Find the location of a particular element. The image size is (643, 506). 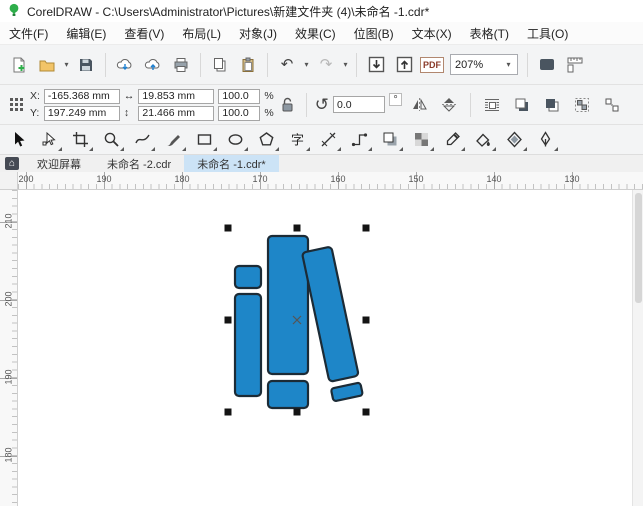

book-middle-bottom-band is located at coordinates (288, 394).